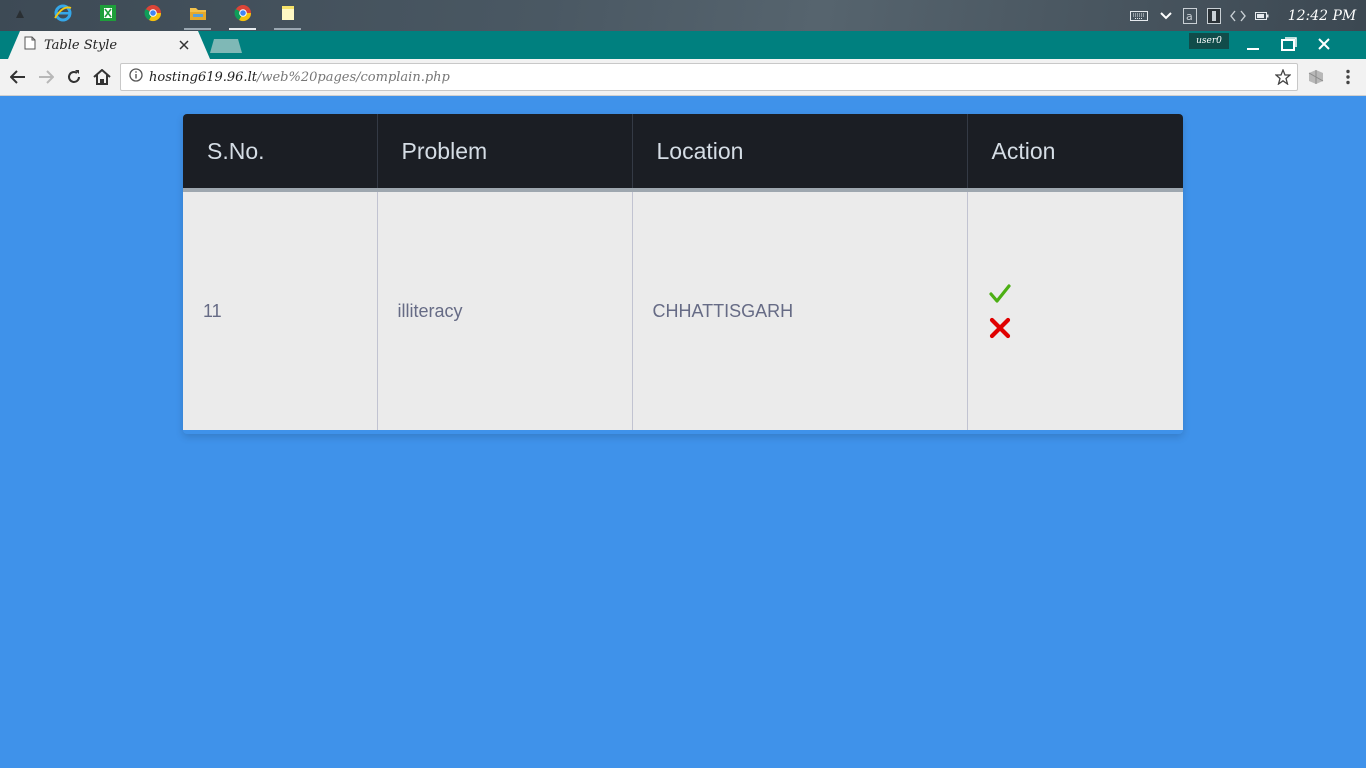 Image resolution: width=1366 pixels, height=768 pixels. I want to click on back-button, so click(18, 77).